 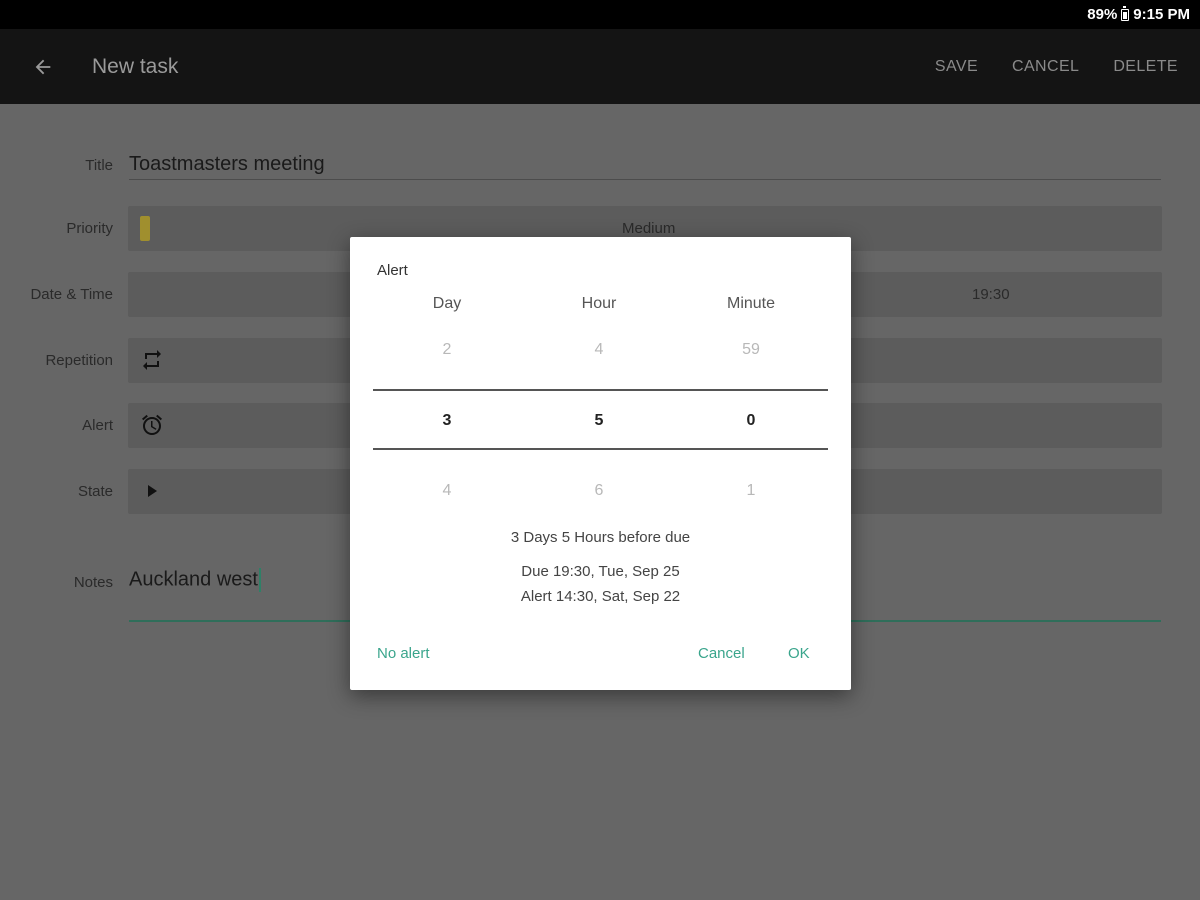 I want to click on cancel-button: CANCEL, so click(x=1045, y=67).